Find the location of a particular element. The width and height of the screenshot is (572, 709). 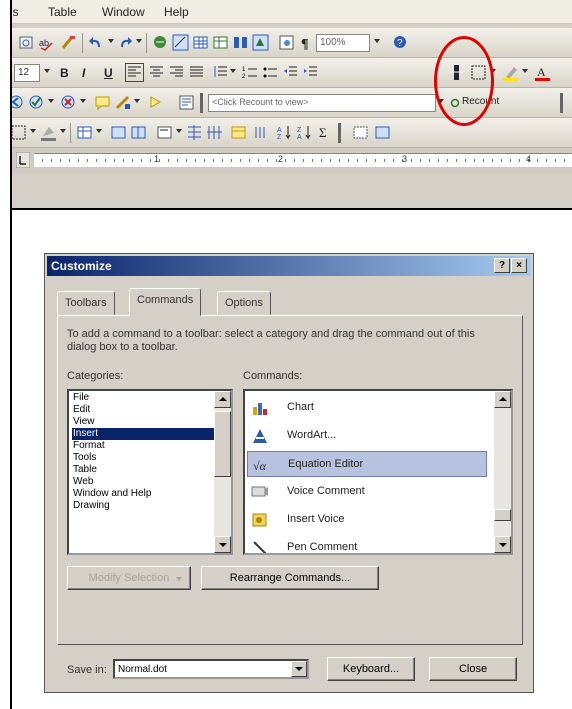

underline-button: U is located at coordinates (108, 73).